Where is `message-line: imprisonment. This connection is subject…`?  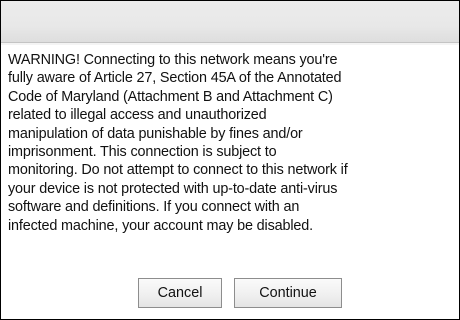
message-line: imprisonment. This connection is subject… is located at coordinates (142, 152).